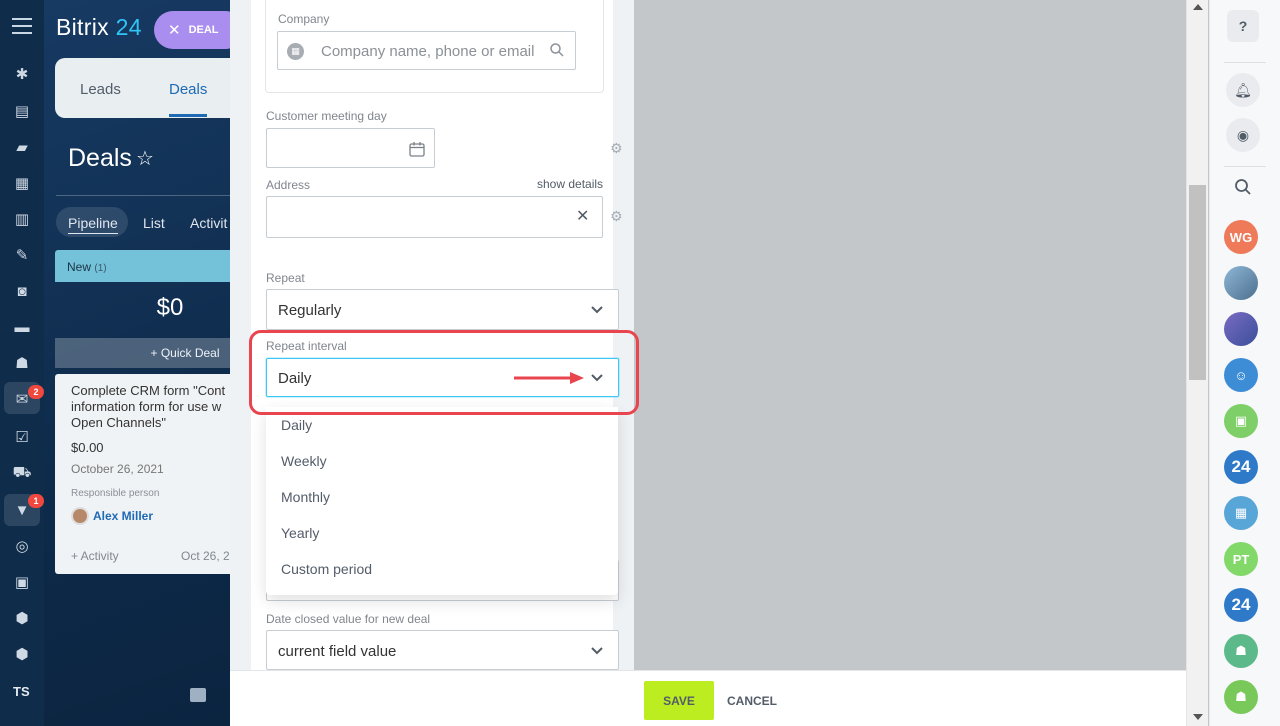  Describe the element at coordinates (1198, 717) in the screenshot. I see `scroll-down-icon` at that location.